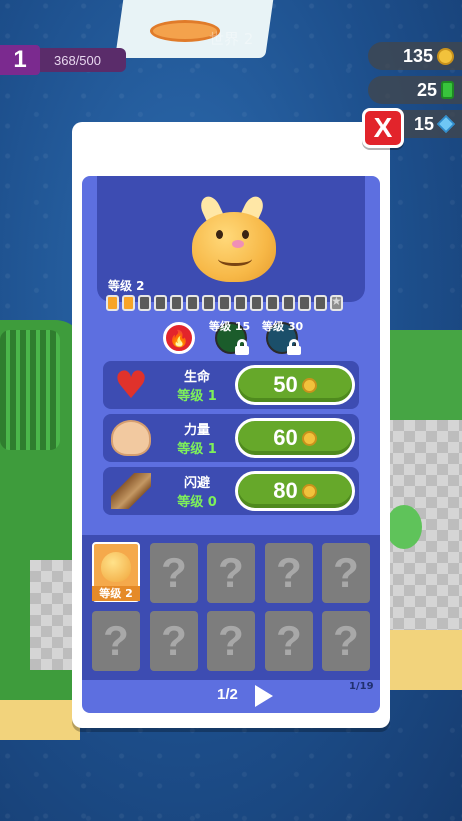 Image resolution: width=462 pixels, height=821 pixels. I want to click on sand-right, so click(422, 660).